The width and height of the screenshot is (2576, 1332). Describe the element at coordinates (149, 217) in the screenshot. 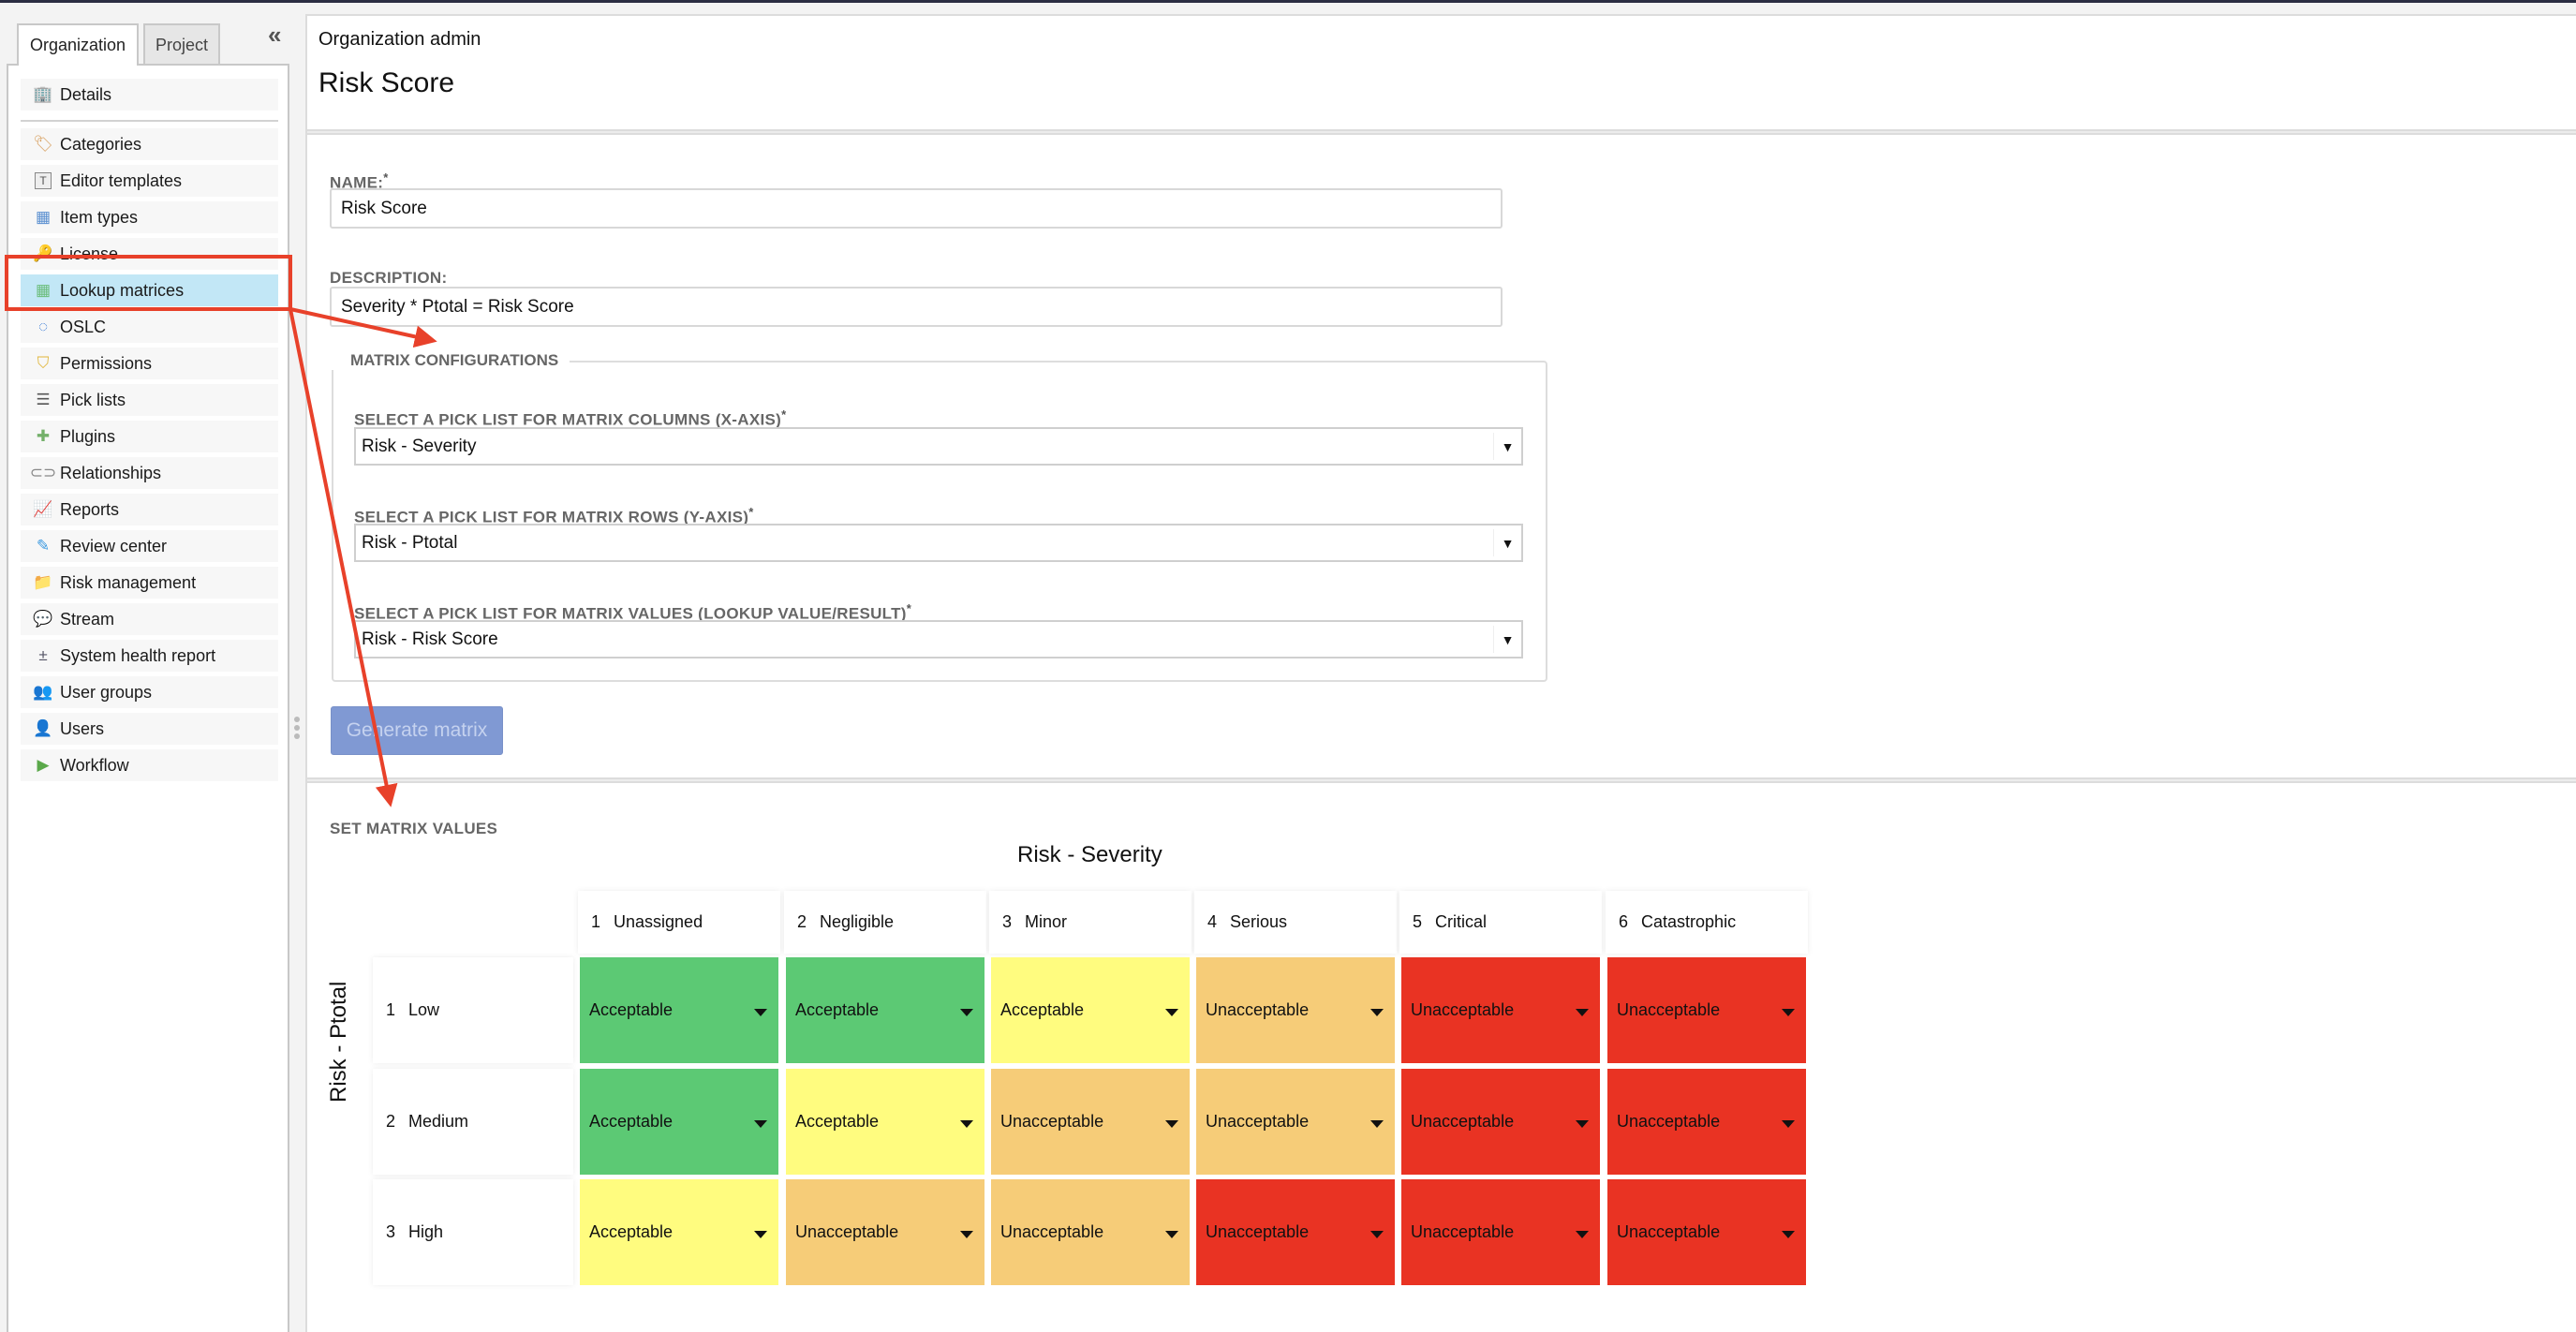

I see `sidebar-item-item-types: ▦ Item types` at that location.